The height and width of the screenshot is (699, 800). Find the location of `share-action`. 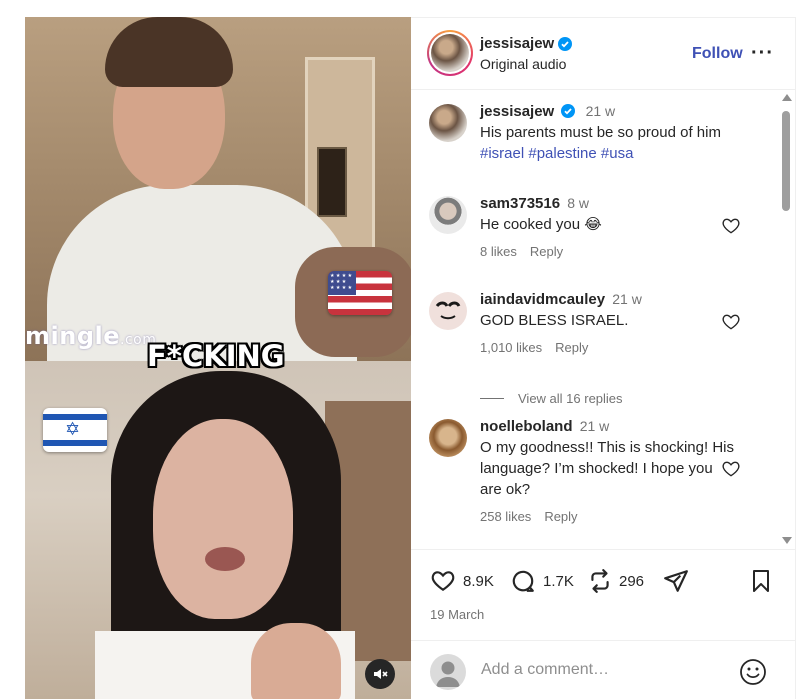

share-action is located at coordinates (676, 581).